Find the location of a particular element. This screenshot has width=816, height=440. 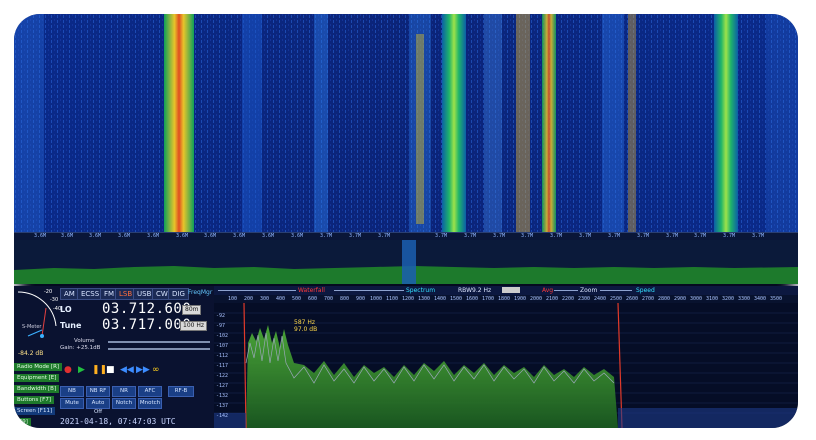

record-icon: ● is located at coordinates (68, 370).